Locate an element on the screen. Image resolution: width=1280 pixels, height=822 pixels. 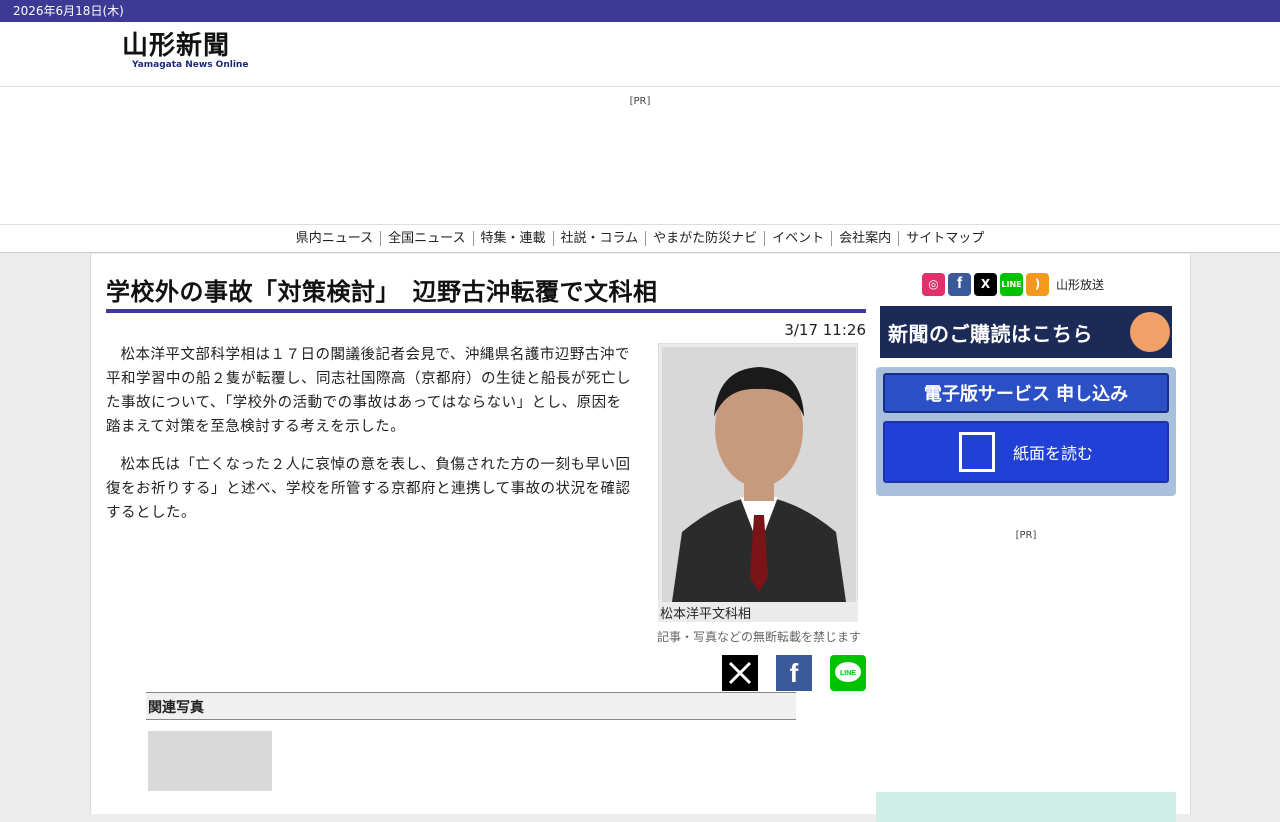
nav-features: 特集・連載 is located at coordinates (512, 238).